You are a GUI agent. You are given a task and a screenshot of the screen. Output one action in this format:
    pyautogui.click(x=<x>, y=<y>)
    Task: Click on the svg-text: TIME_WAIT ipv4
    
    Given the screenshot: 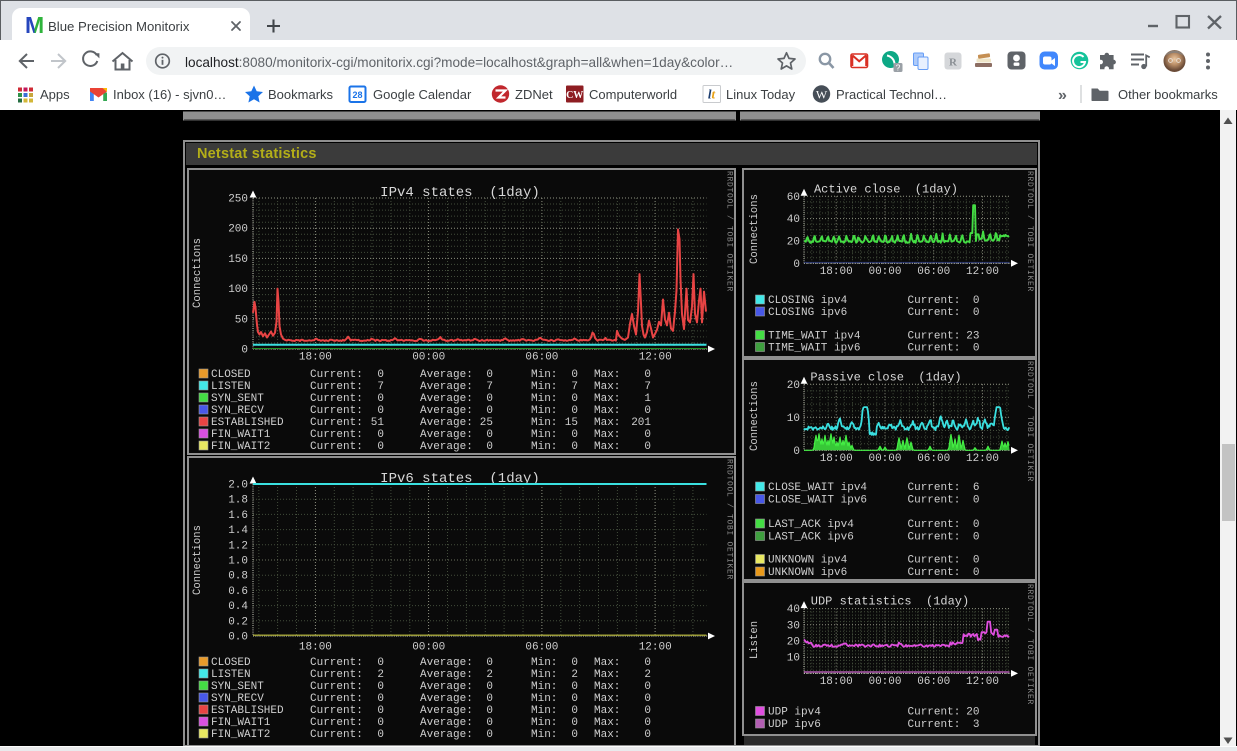 What is the action you would take?
    pyautogui.click(x=814, y=337)
    